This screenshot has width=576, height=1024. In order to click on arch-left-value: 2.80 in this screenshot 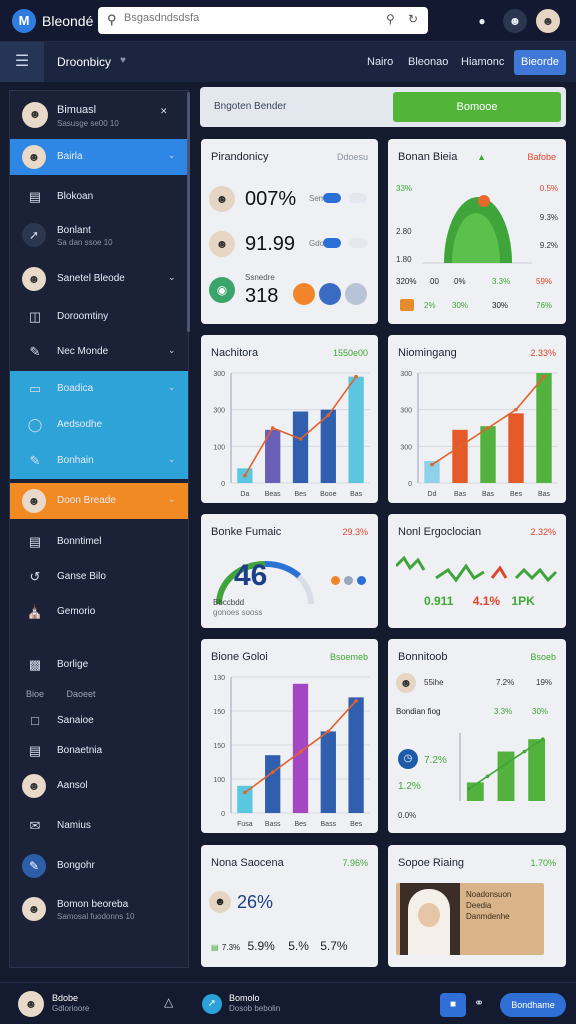, I will do `click(404, 231)`.